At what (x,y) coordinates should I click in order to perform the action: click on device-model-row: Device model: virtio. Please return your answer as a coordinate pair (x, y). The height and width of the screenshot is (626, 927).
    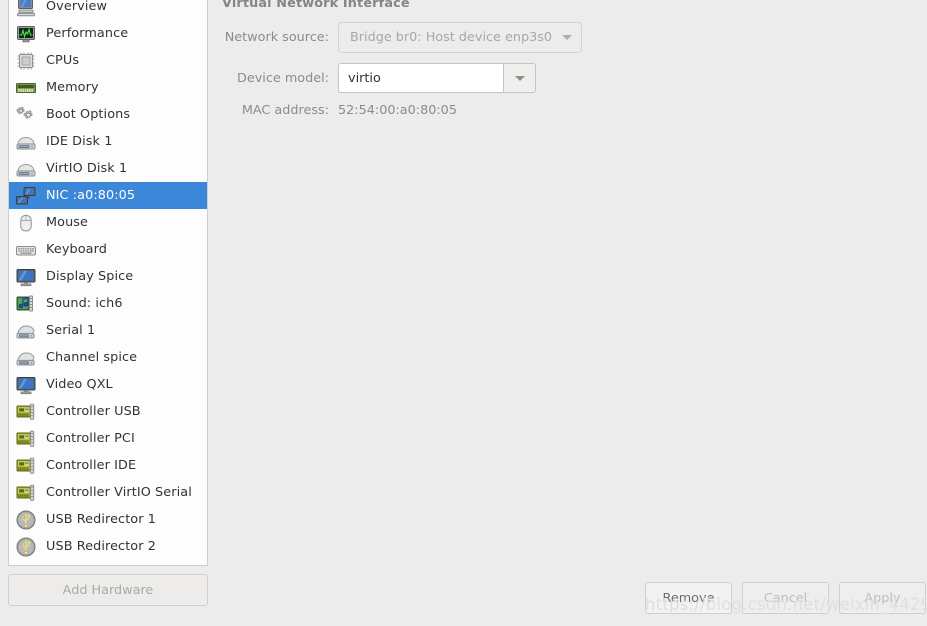
    Looking at the image, I should click on (377, 78).